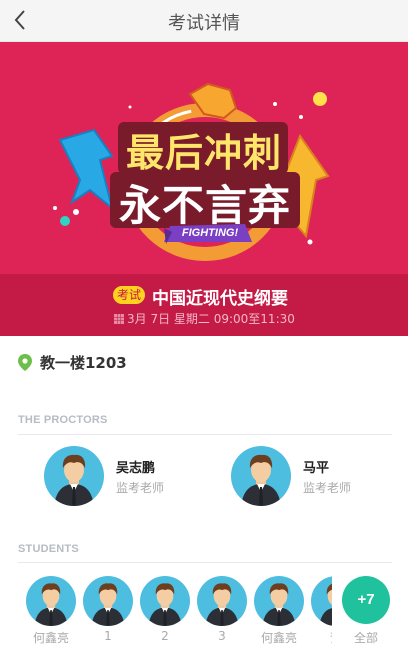 The image size is (408, 654). What do you see at coordinates (204, 205) in the screenshot?
I see `banner-headline-2: 永不言弃` at bounding box center [204, 205].